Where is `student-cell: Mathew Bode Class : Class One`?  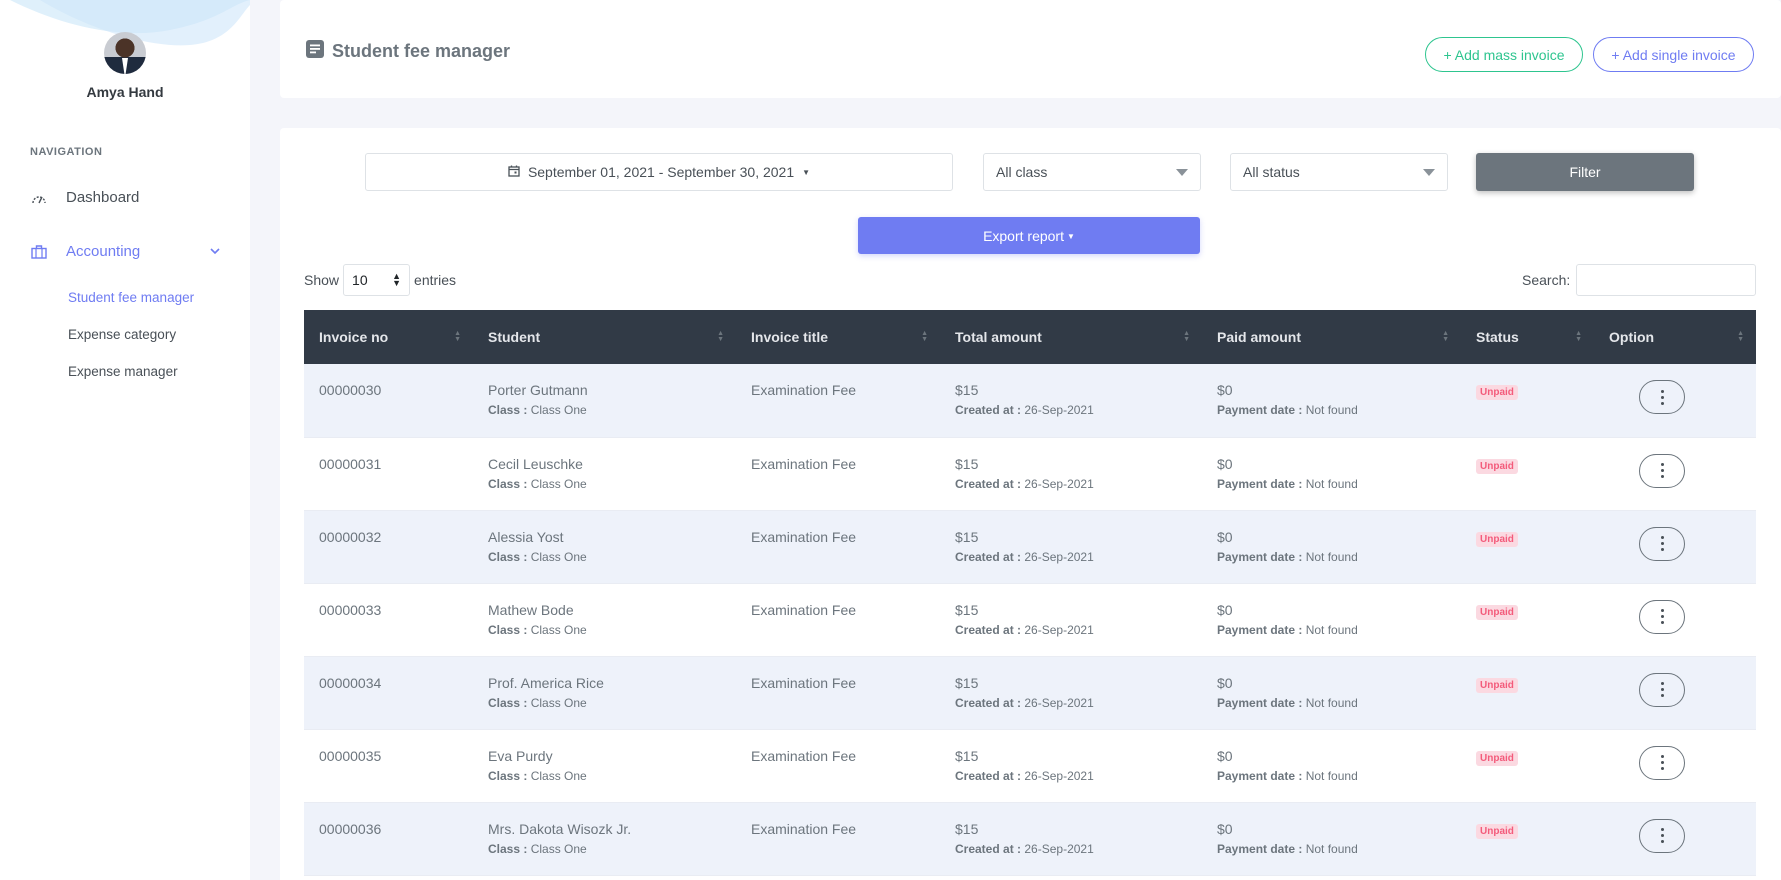
student-cell: Mathew Bode Class : Class One is located at coordinates (604, 619).